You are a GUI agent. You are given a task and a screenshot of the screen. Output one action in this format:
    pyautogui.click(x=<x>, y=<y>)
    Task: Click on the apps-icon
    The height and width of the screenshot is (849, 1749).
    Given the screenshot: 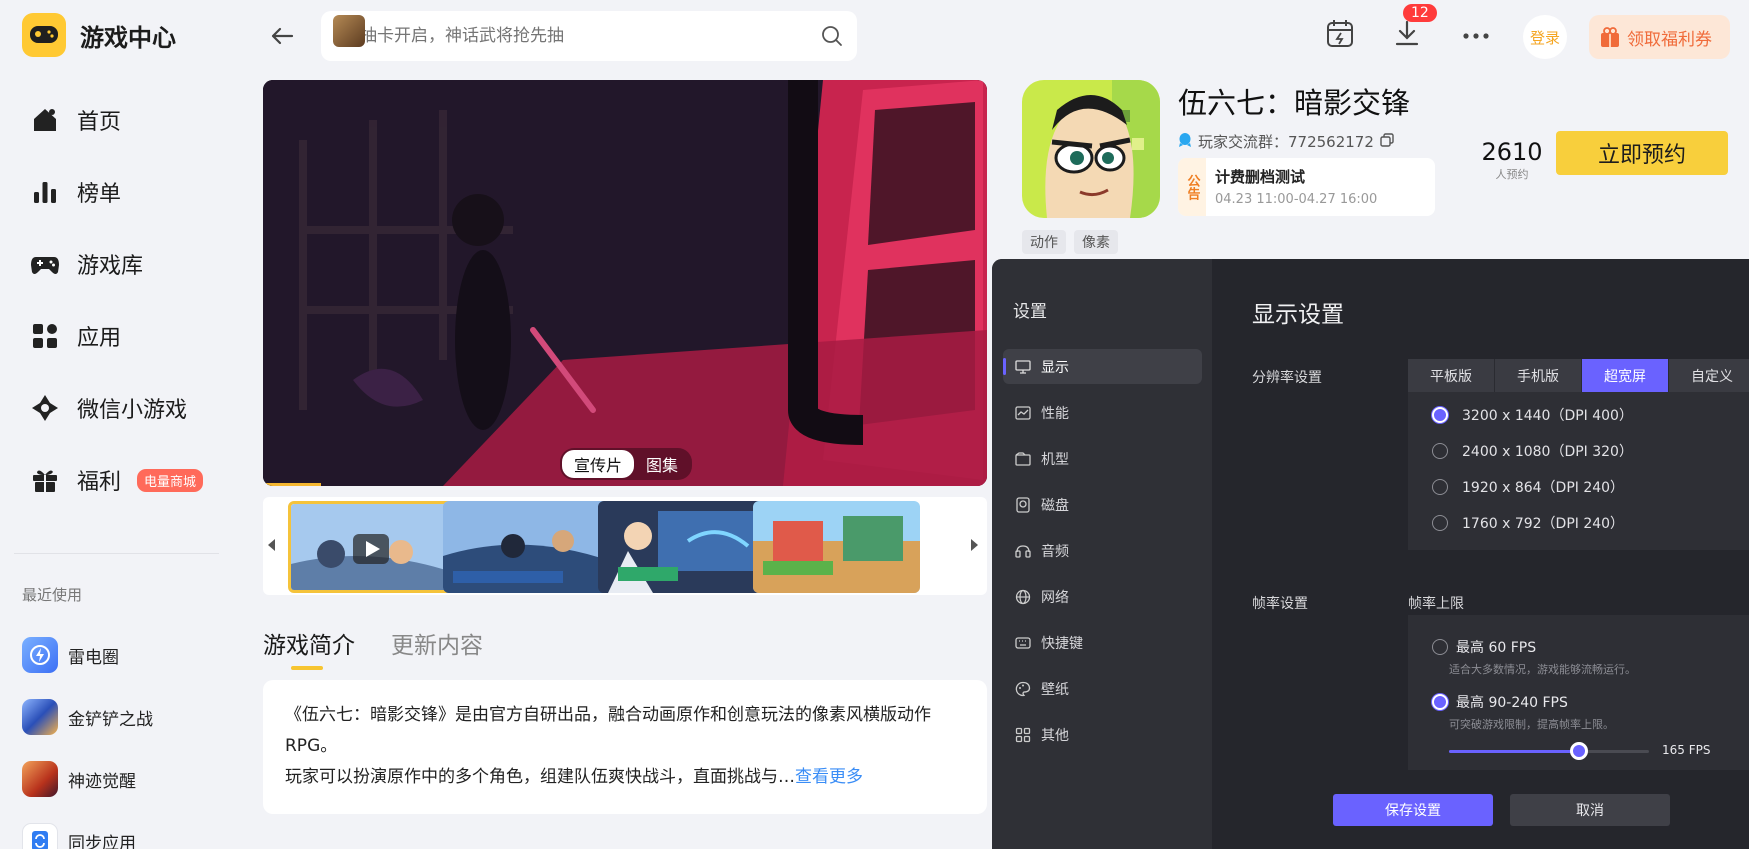 What is the action you would take?
    pyautogui.click(x=45, y=336)
    